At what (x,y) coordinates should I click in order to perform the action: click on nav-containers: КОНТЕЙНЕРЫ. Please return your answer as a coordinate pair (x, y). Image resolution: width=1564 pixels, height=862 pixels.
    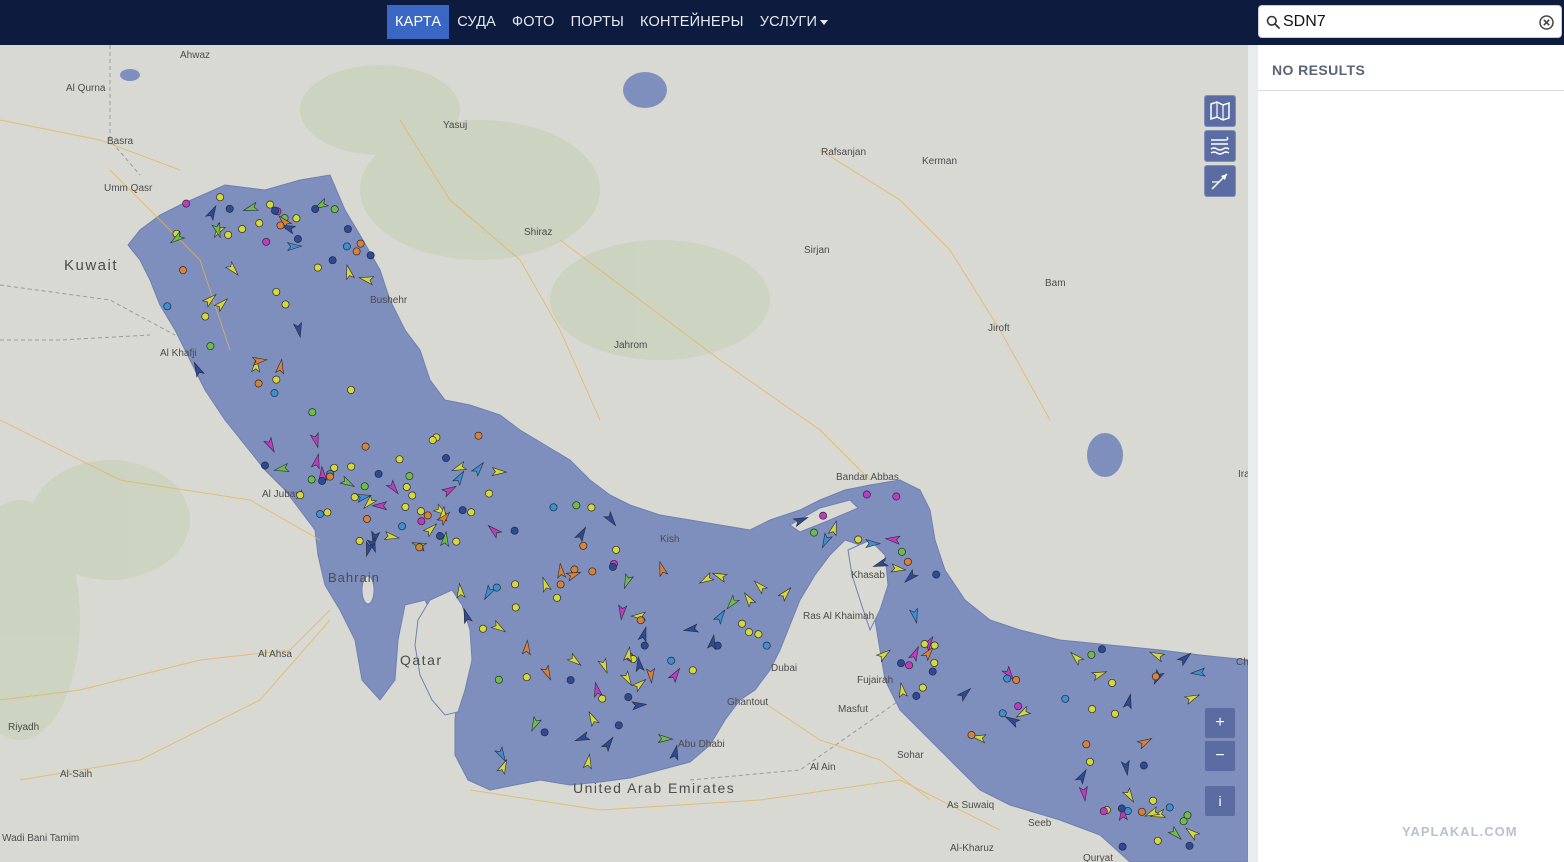
    Looking at the image, I should click on (692, 22).